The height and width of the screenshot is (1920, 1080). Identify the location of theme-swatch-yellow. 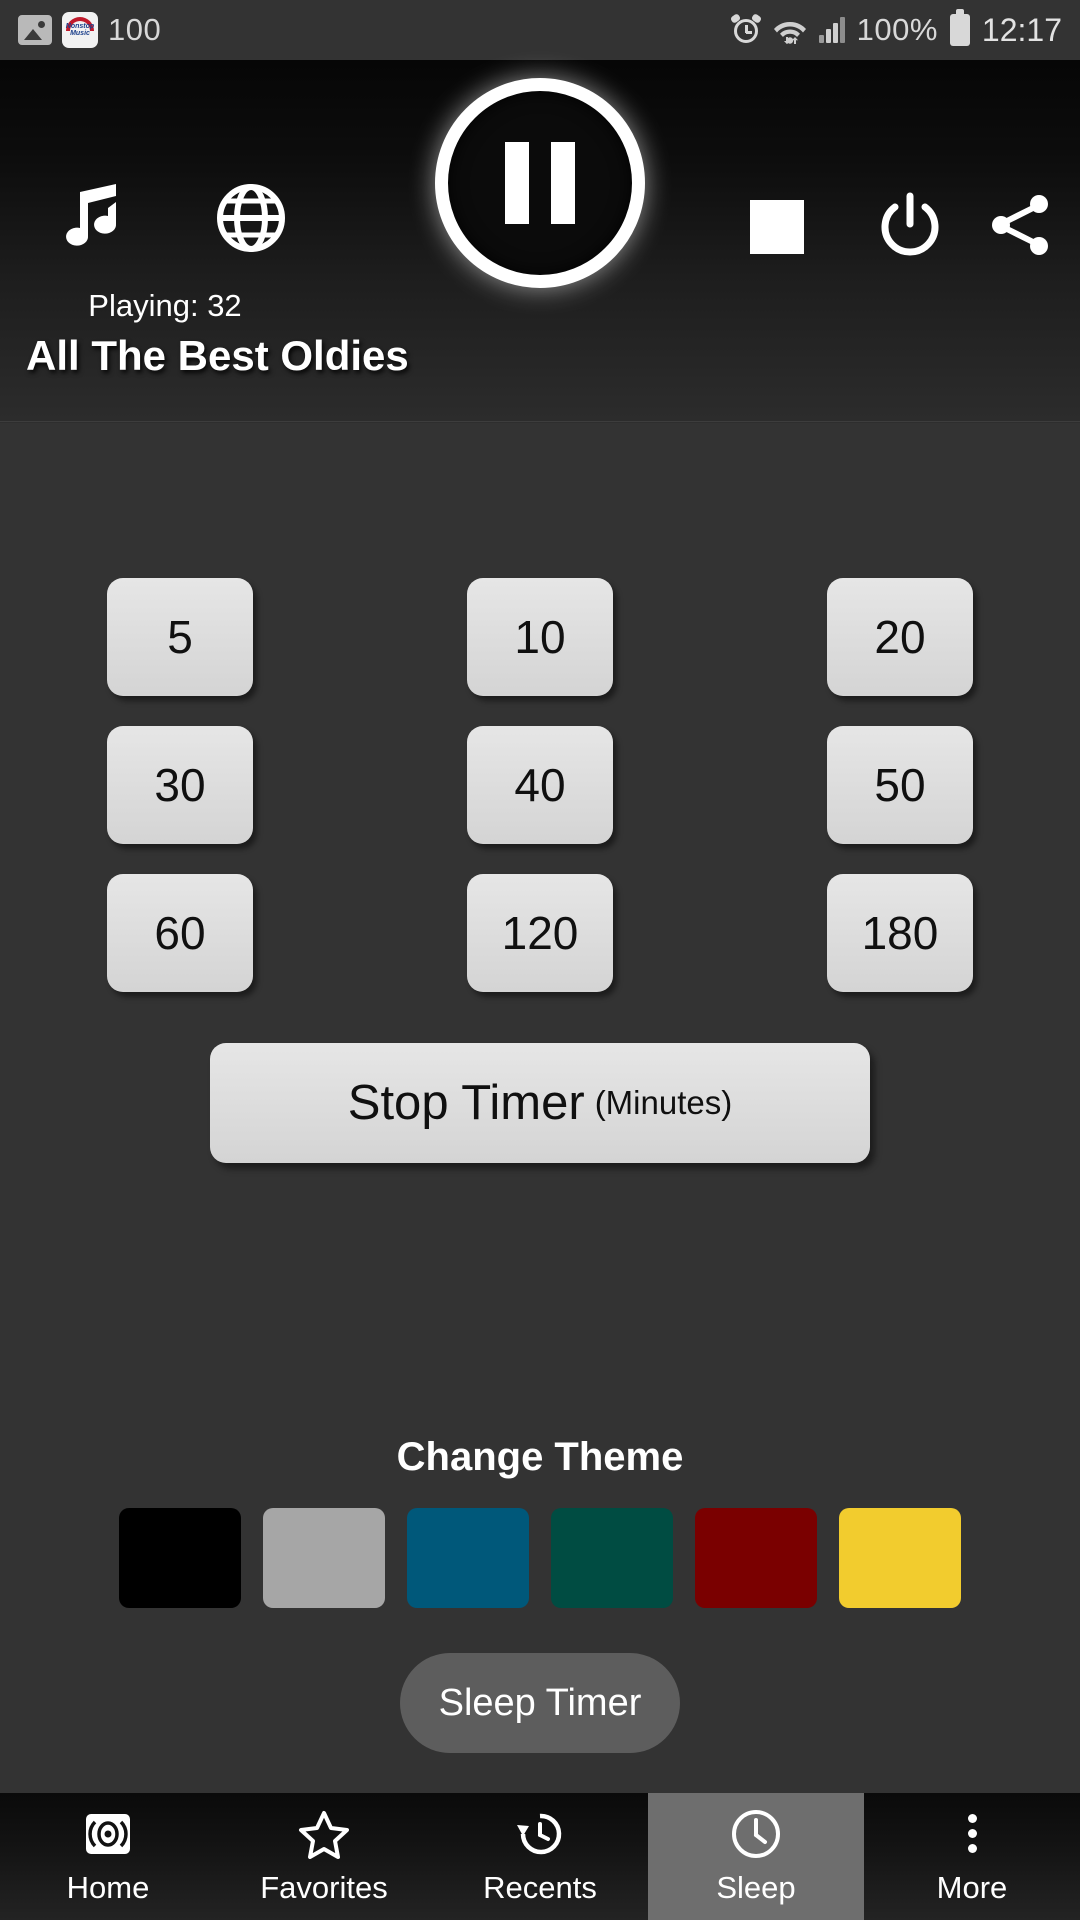
(900, 1558).